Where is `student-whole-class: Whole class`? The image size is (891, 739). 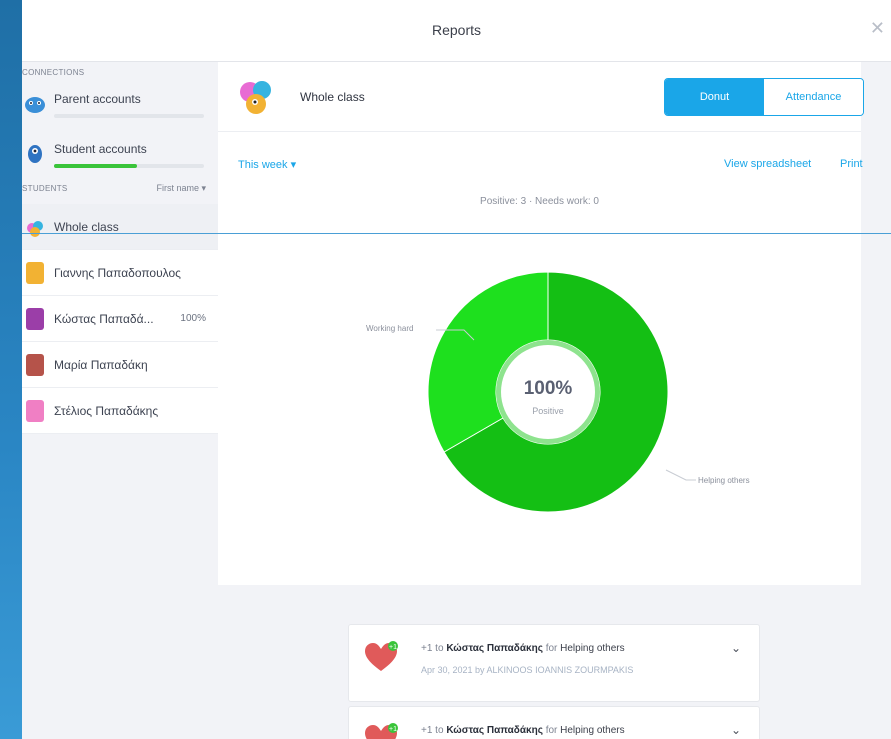 student-whole-class: Whole class is located at coordinates (120, 227).